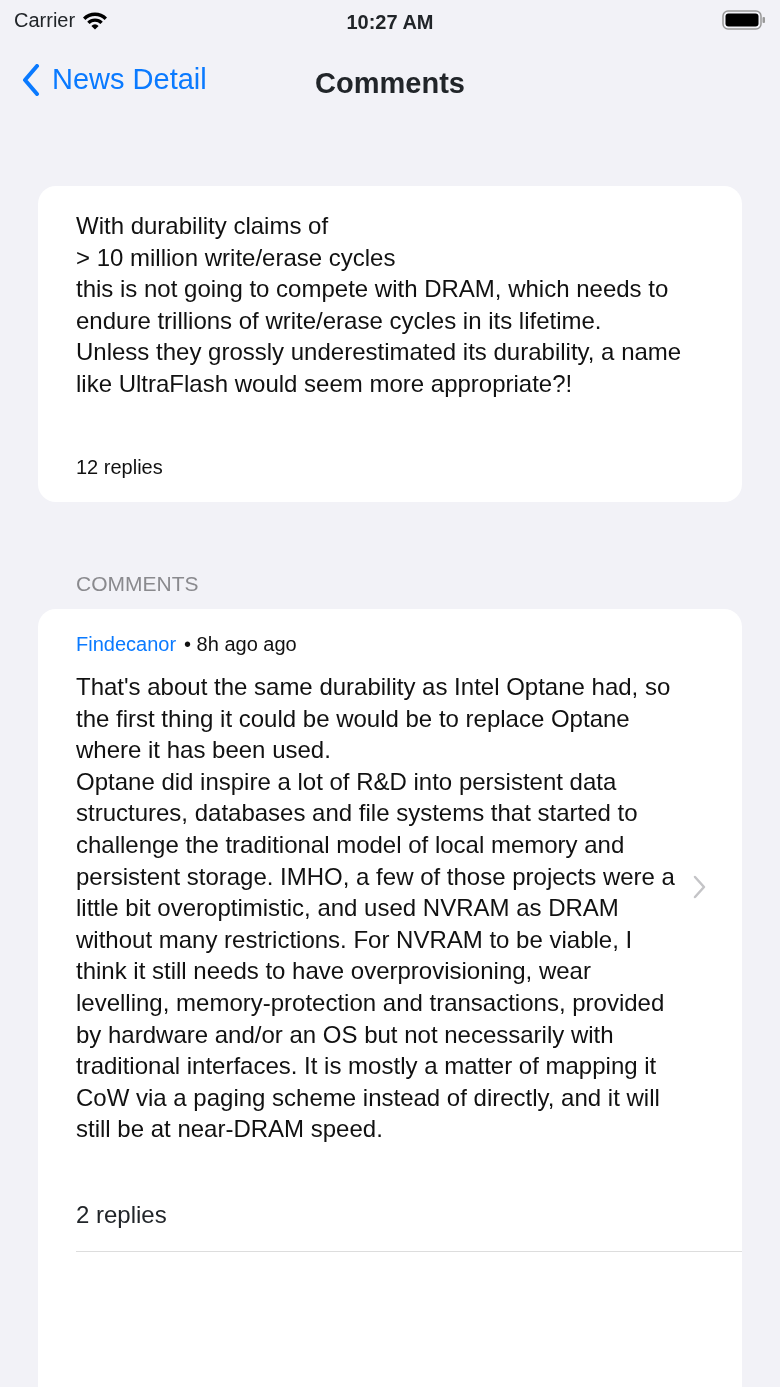  What do you see at coordinates (379, 305) in the screenshot?
I see `post-text: With durability claims of > 10 million write/erase cycles this is not going to compete with DRAM, which needs to endure trillions of write/erase cycles in its lifetime. Unless they grossly underestimated its durability, a name like UltraFlash would seem more appropriate?!` at bounding box center [379, 305].